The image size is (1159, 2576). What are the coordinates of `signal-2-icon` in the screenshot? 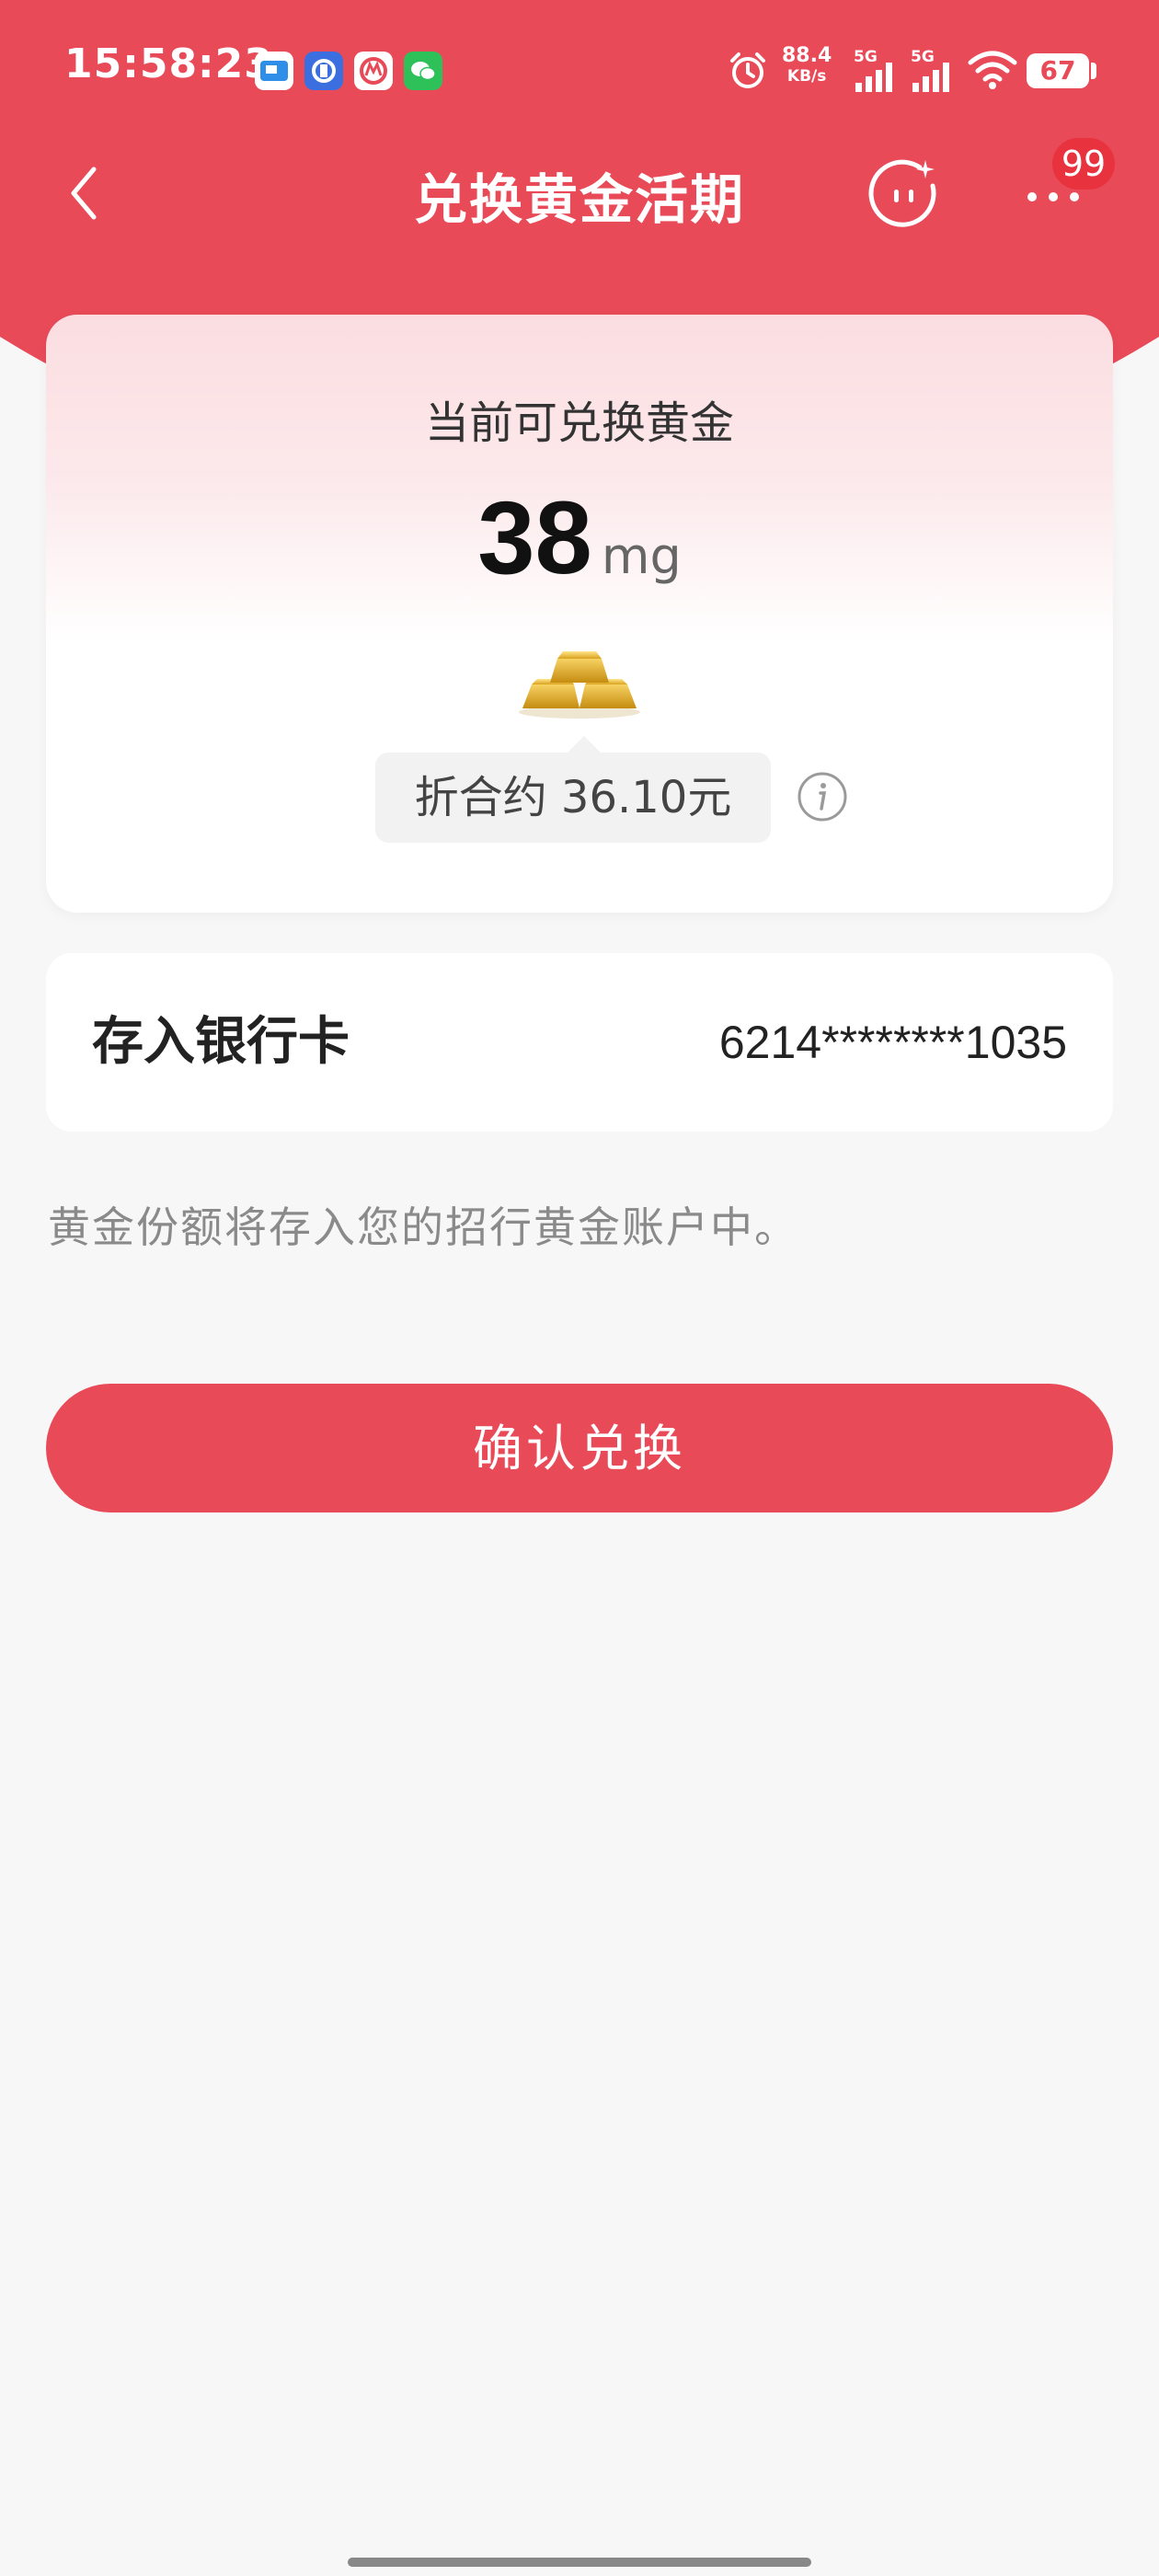 It's located at (930, 77).